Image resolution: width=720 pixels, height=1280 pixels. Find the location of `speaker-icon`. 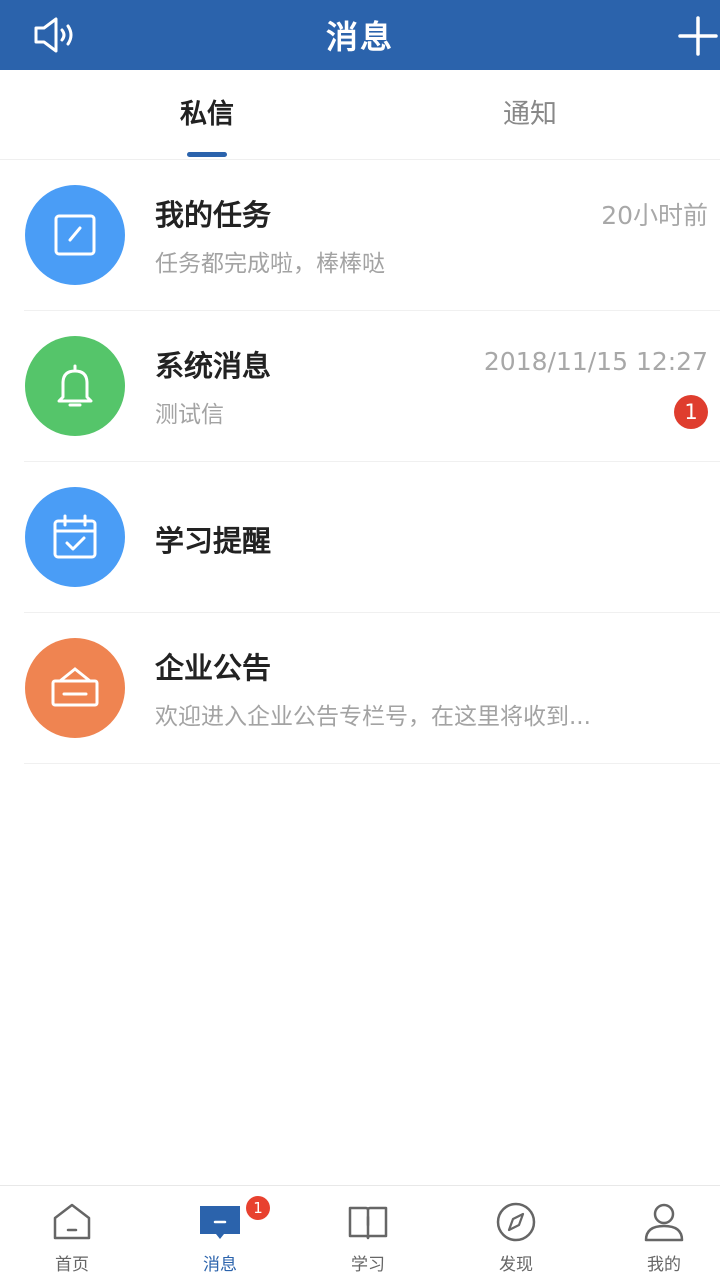

speaker-icon is located at coordinates (54, 35).